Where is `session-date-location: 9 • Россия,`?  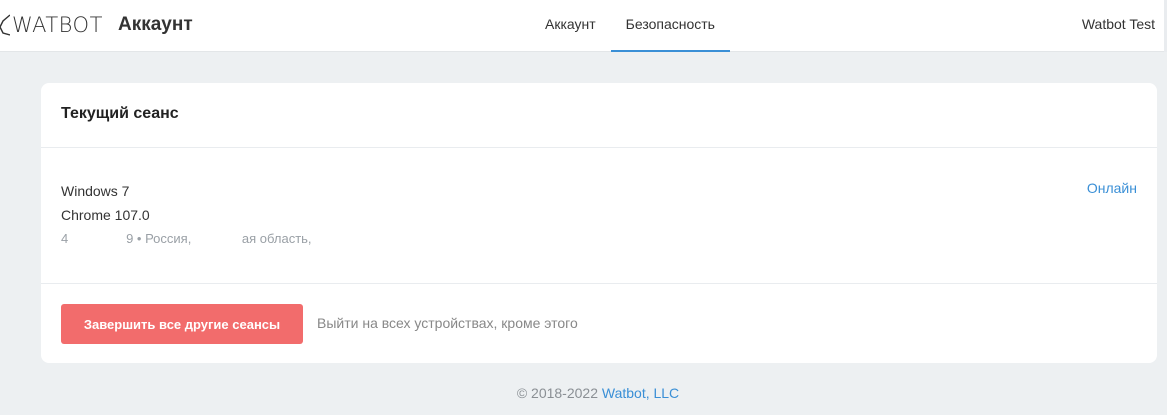
session-date-location: 9 • Россия, is located at coordinates (159, 238).